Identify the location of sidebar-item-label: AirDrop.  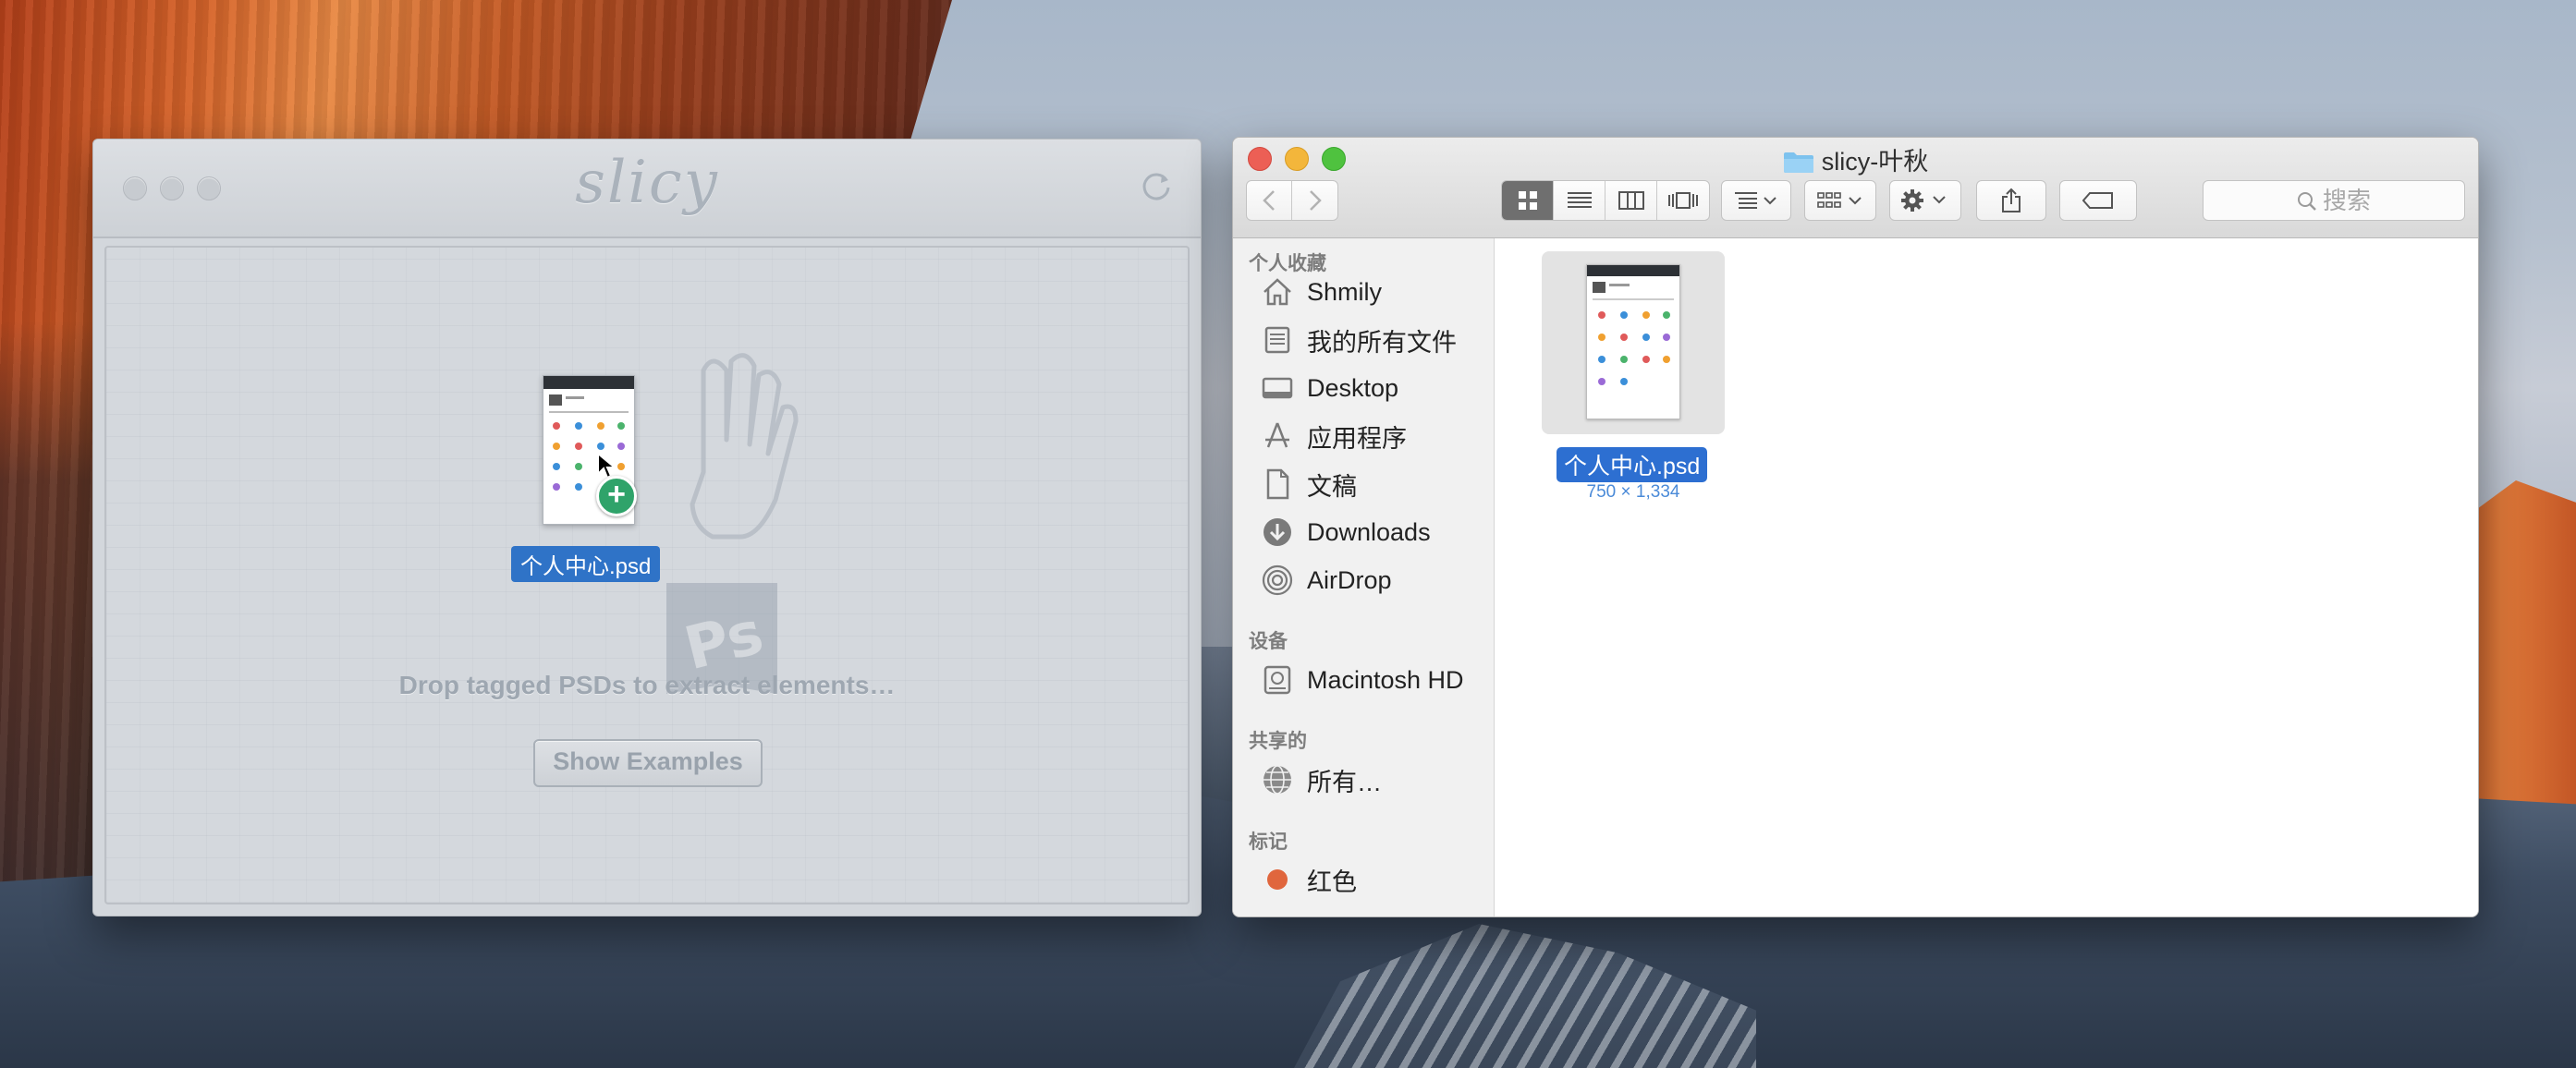
(1349, 579).